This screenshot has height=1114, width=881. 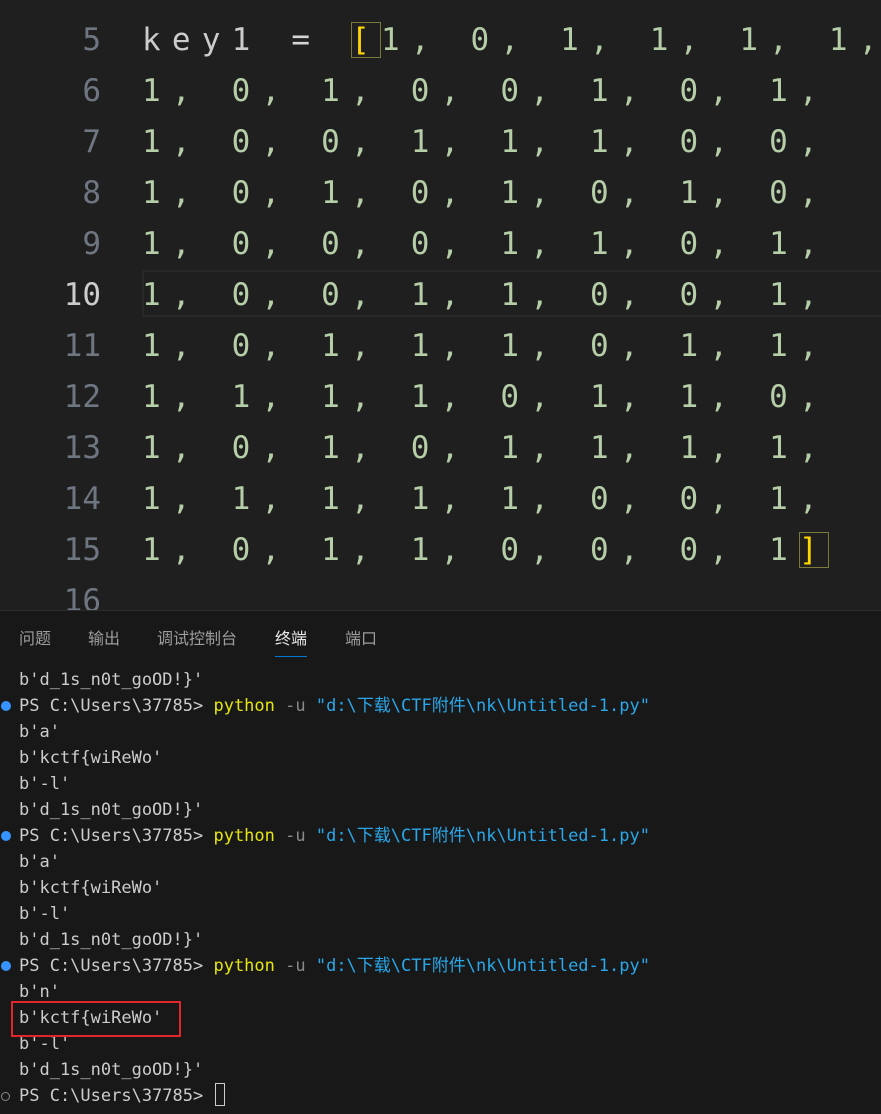 What do you see at coordinates (82, 499) in the screenshot?
I see `line-number: 14` at bounding box center [82, 499].